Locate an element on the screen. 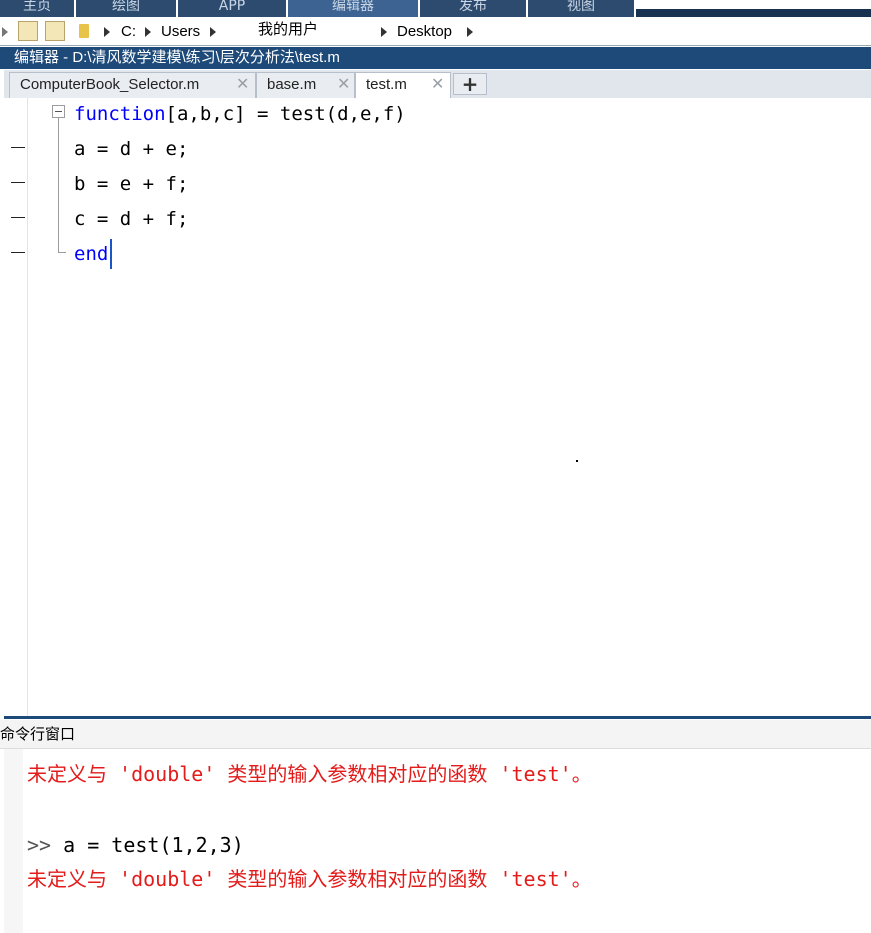 Image resolution: width=871 pixels, height=933 pixels. code-line-3: b = e + f; is located at coordinates (131, 184).